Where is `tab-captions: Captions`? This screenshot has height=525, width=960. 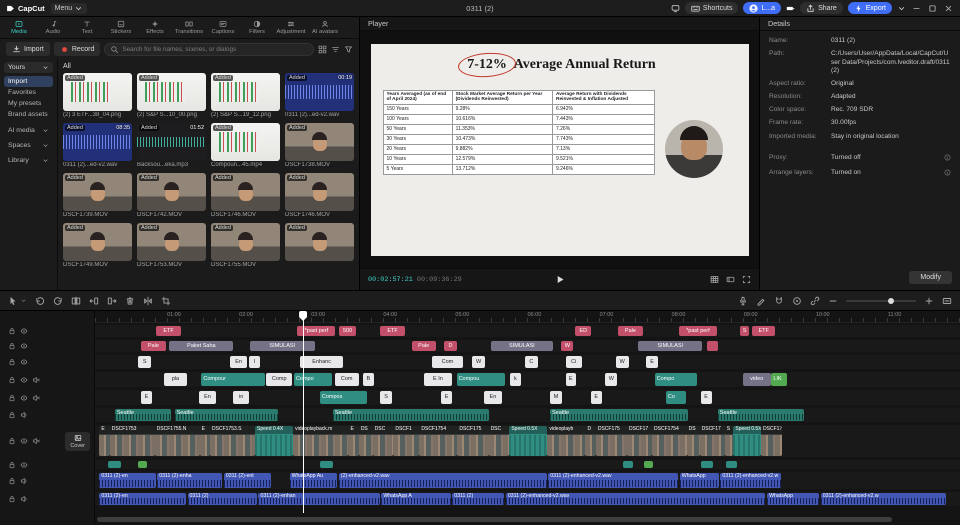 tab-captions: Captions is located at coordinates (223, 27).